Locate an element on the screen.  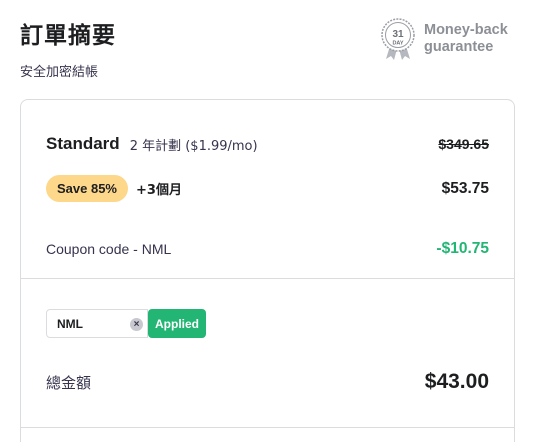
original-price: $349.65 is located at coordinates (463, 144).